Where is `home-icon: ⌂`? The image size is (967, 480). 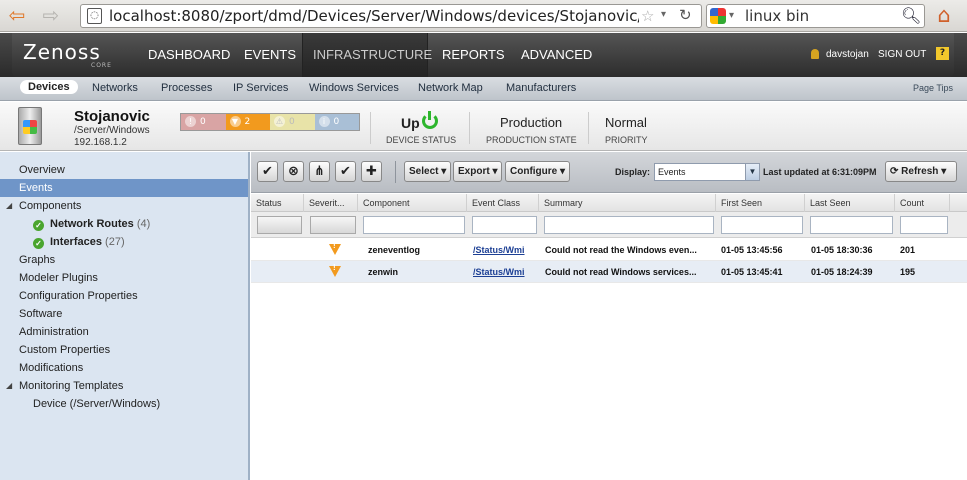 home-icon: ⌂ is located at coordinates (944, 15).